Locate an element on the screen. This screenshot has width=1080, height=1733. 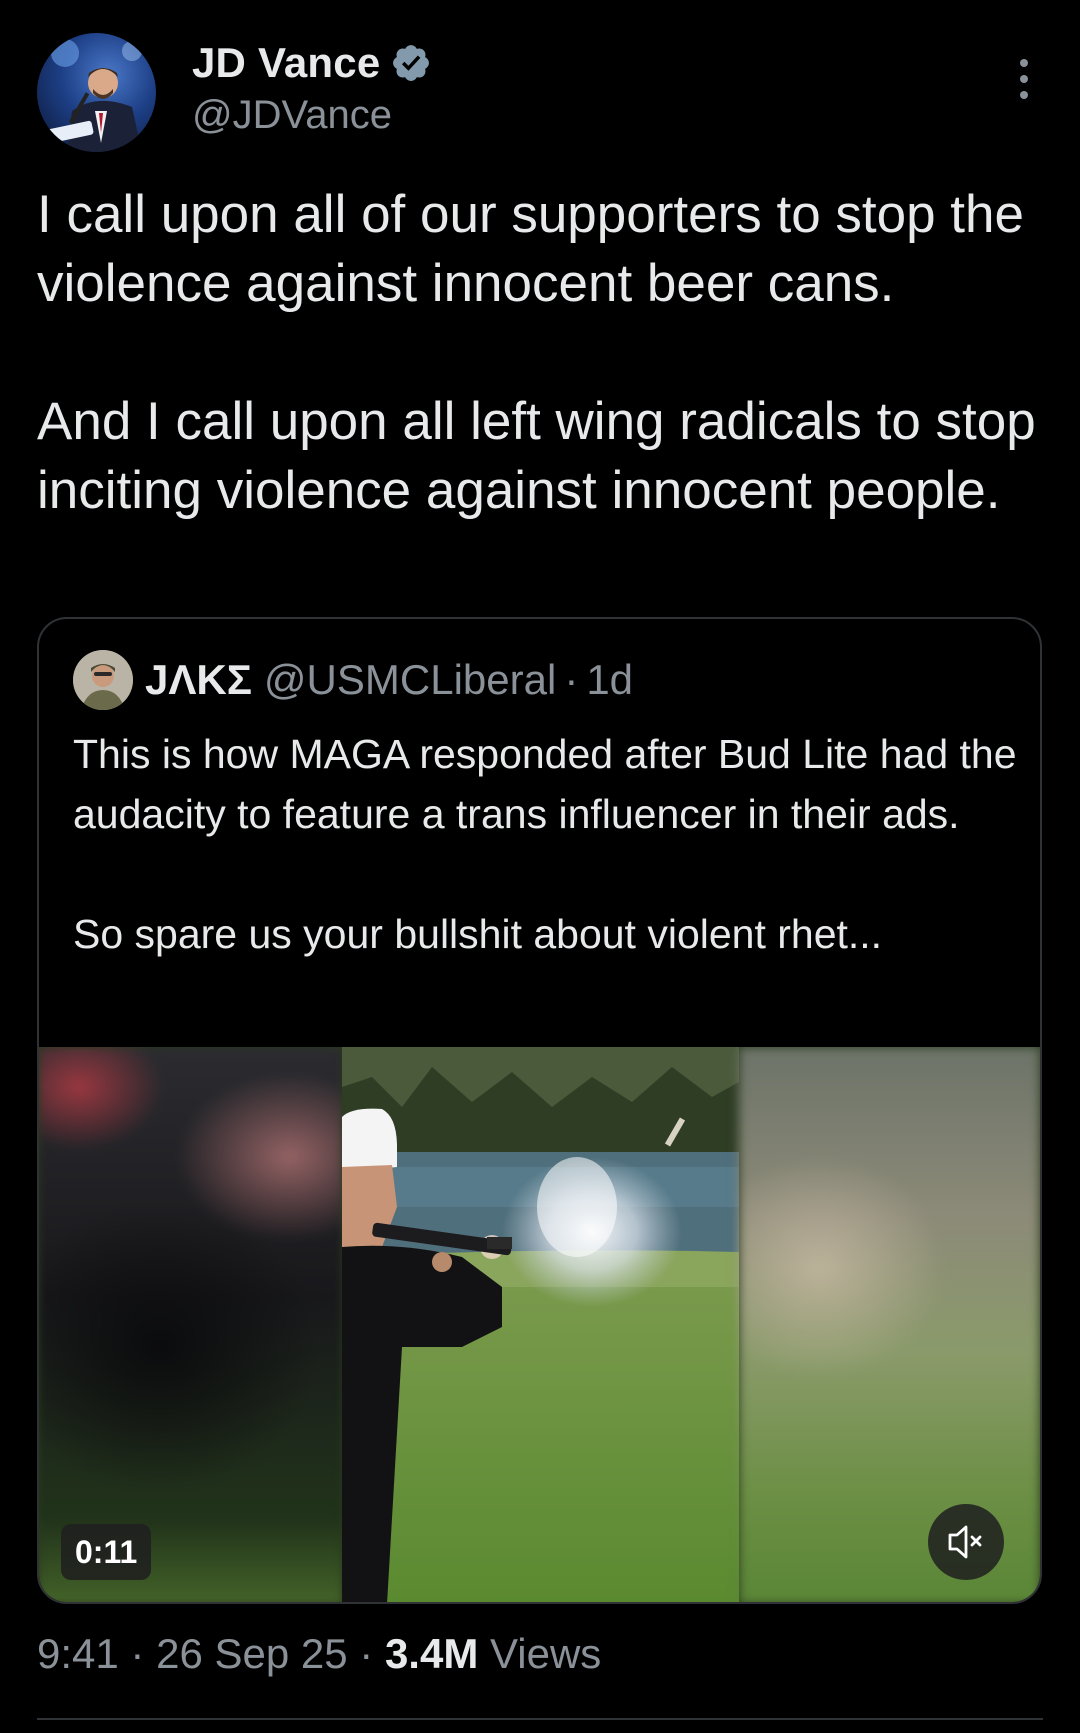
quoted-author-display-name: JΛKΣ is located at coordinates (198, 680).